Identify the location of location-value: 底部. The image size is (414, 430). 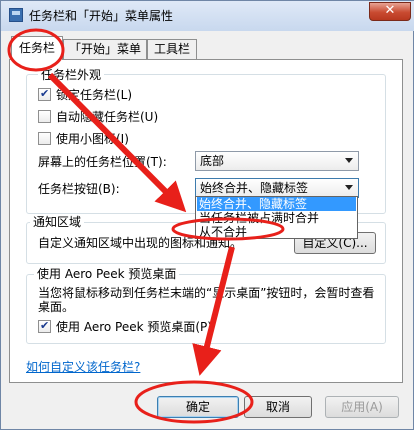
(212, 161).